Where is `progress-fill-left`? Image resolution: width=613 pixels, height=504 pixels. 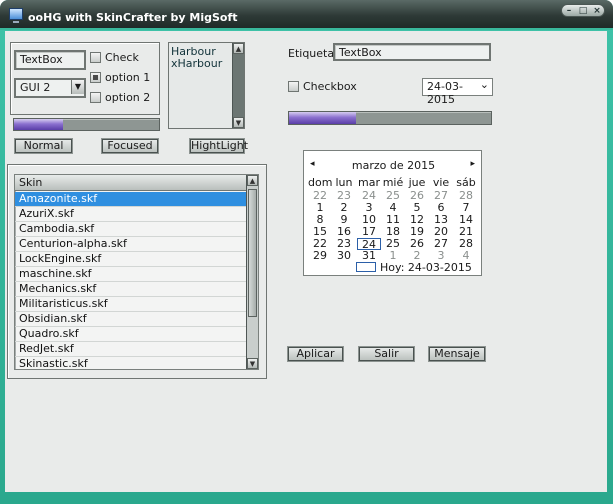
progress-fill-left is located at coordinates (39, 124).